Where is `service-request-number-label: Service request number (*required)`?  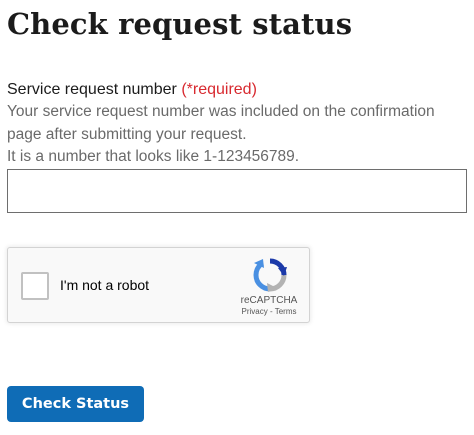
service-request-number-label: Service request number (*required) is located at coordinates (132, 90).